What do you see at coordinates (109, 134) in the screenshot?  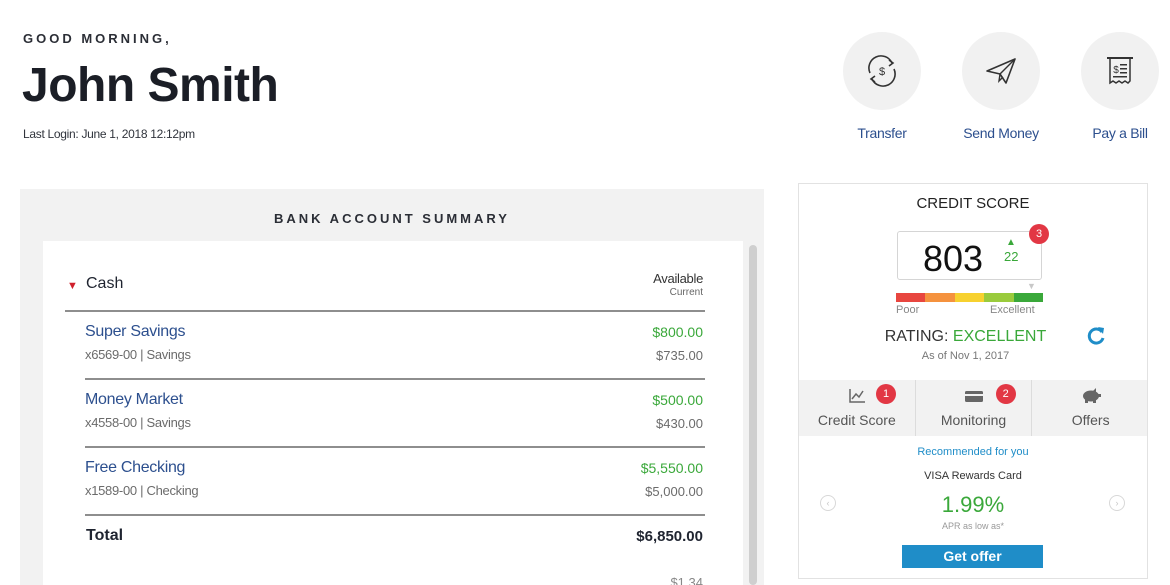 I see `last-login-text: Last Login: June 1, 2018 12:12pm` at bounding box center [109, 134].